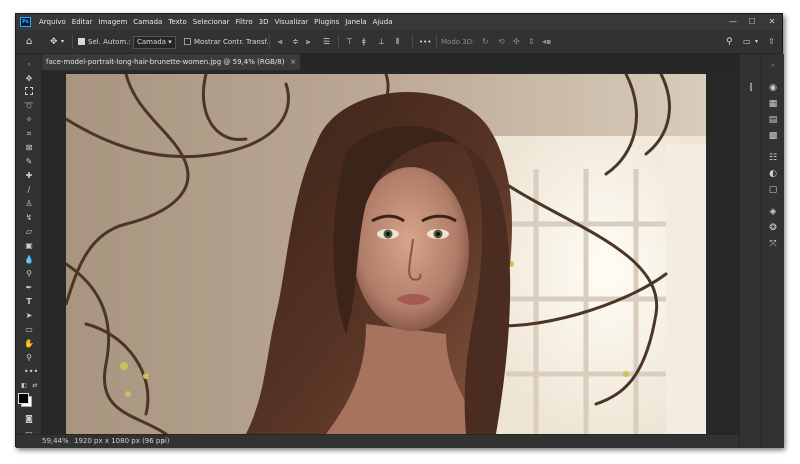 The image size is (800, 464). Describe the element at coordinates (29, 246) in the screenshot. I see `gradient-tool-icon: ▣` at that location.